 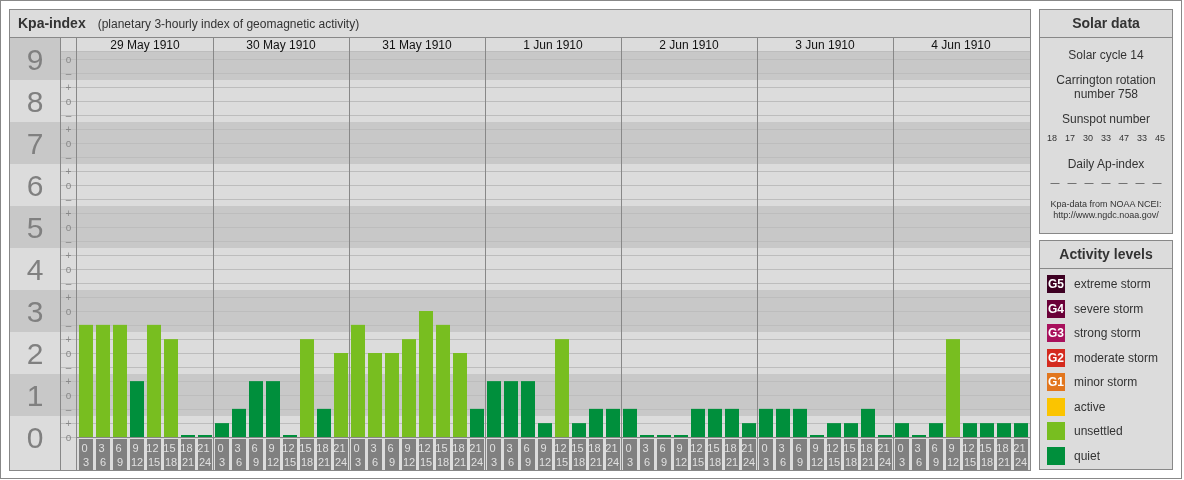 What do you see at coordinates (35, 269) in the screenshot?
I see `axis-label: 4` at bounding box center [35, 269].